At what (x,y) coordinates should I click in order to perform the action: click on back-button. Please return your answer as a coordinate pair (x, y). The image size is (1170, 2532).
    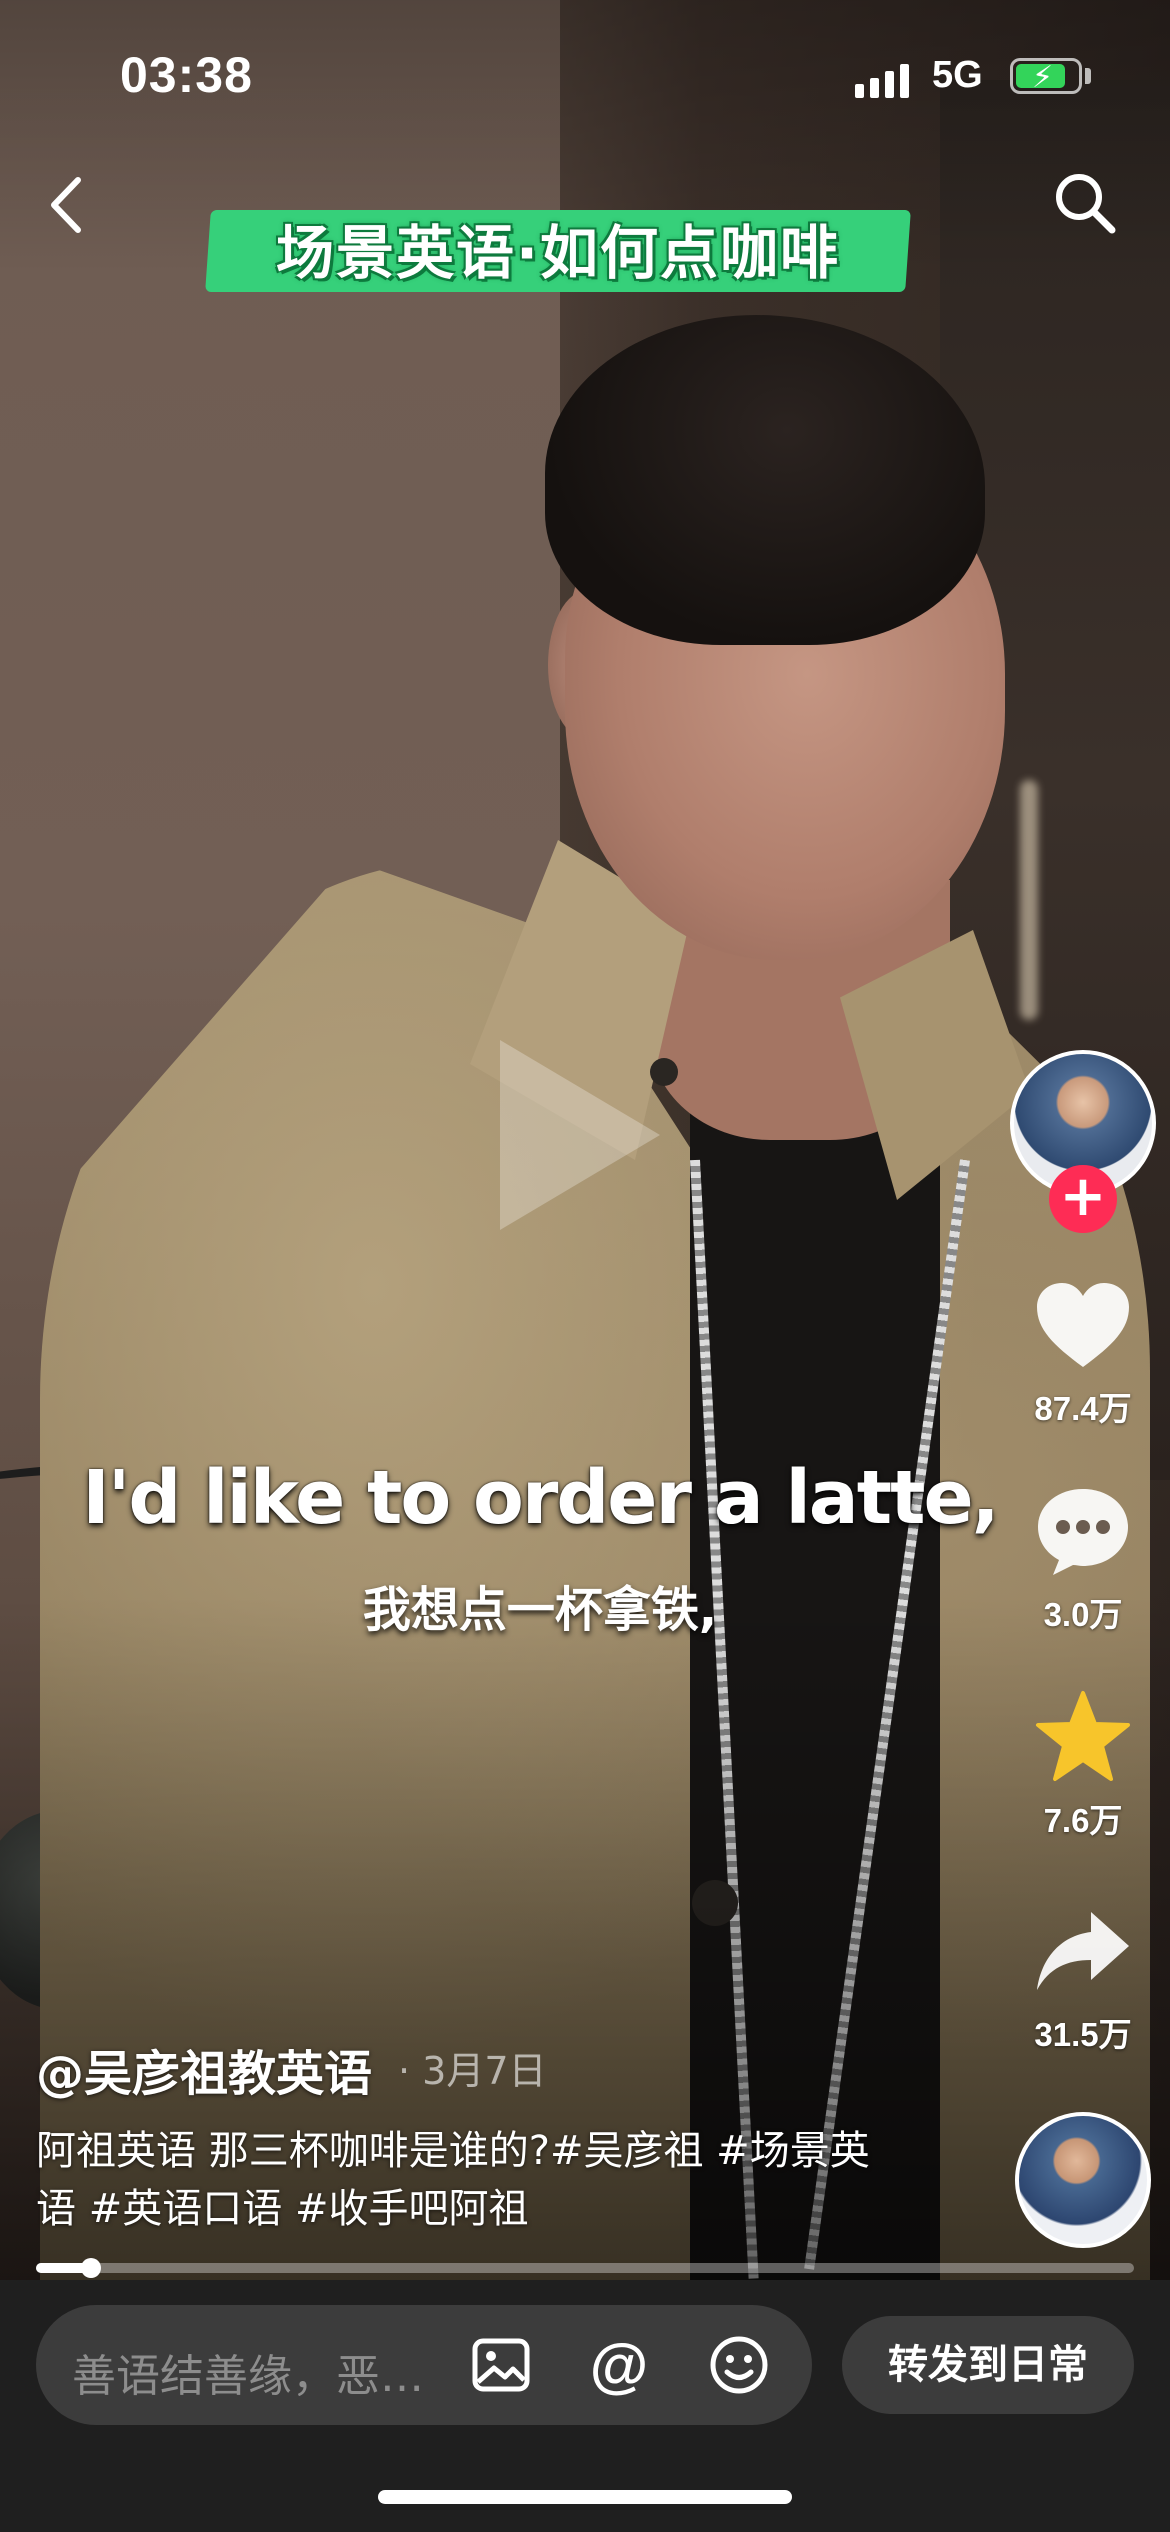
    Looking at the image, I should click on (70, 205).